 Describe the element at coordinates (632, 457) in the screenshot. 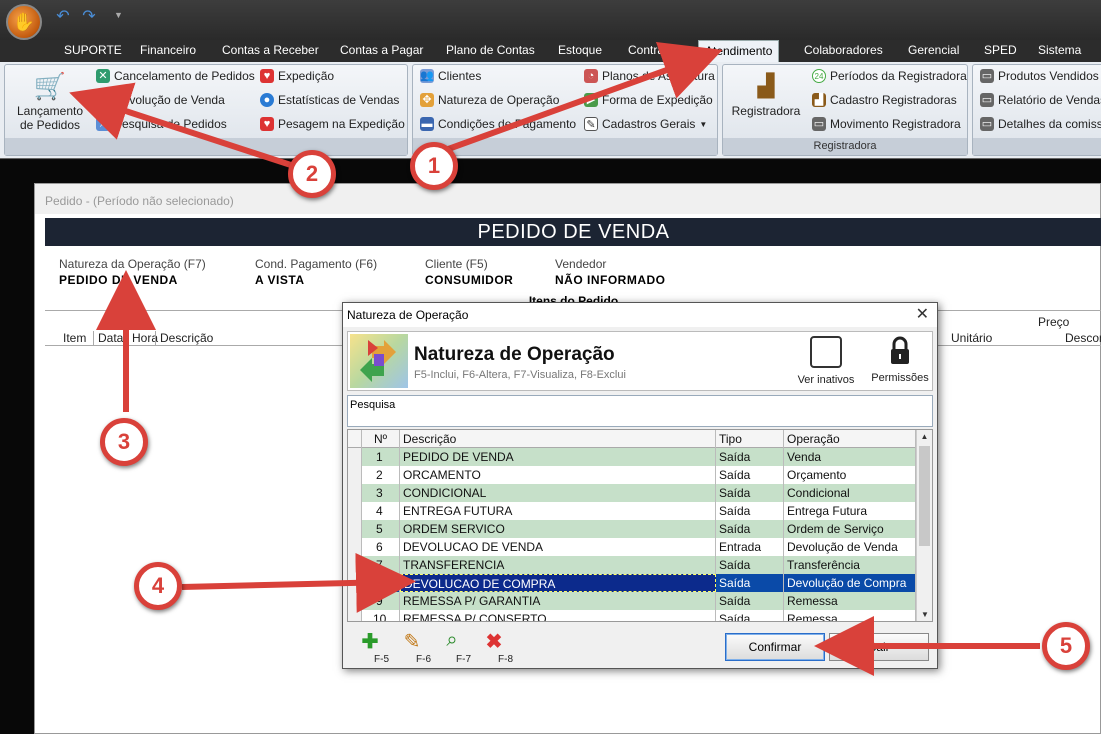

I see `table-row: 1 PEDIDO DE VENDA Saída Venda` at that location.